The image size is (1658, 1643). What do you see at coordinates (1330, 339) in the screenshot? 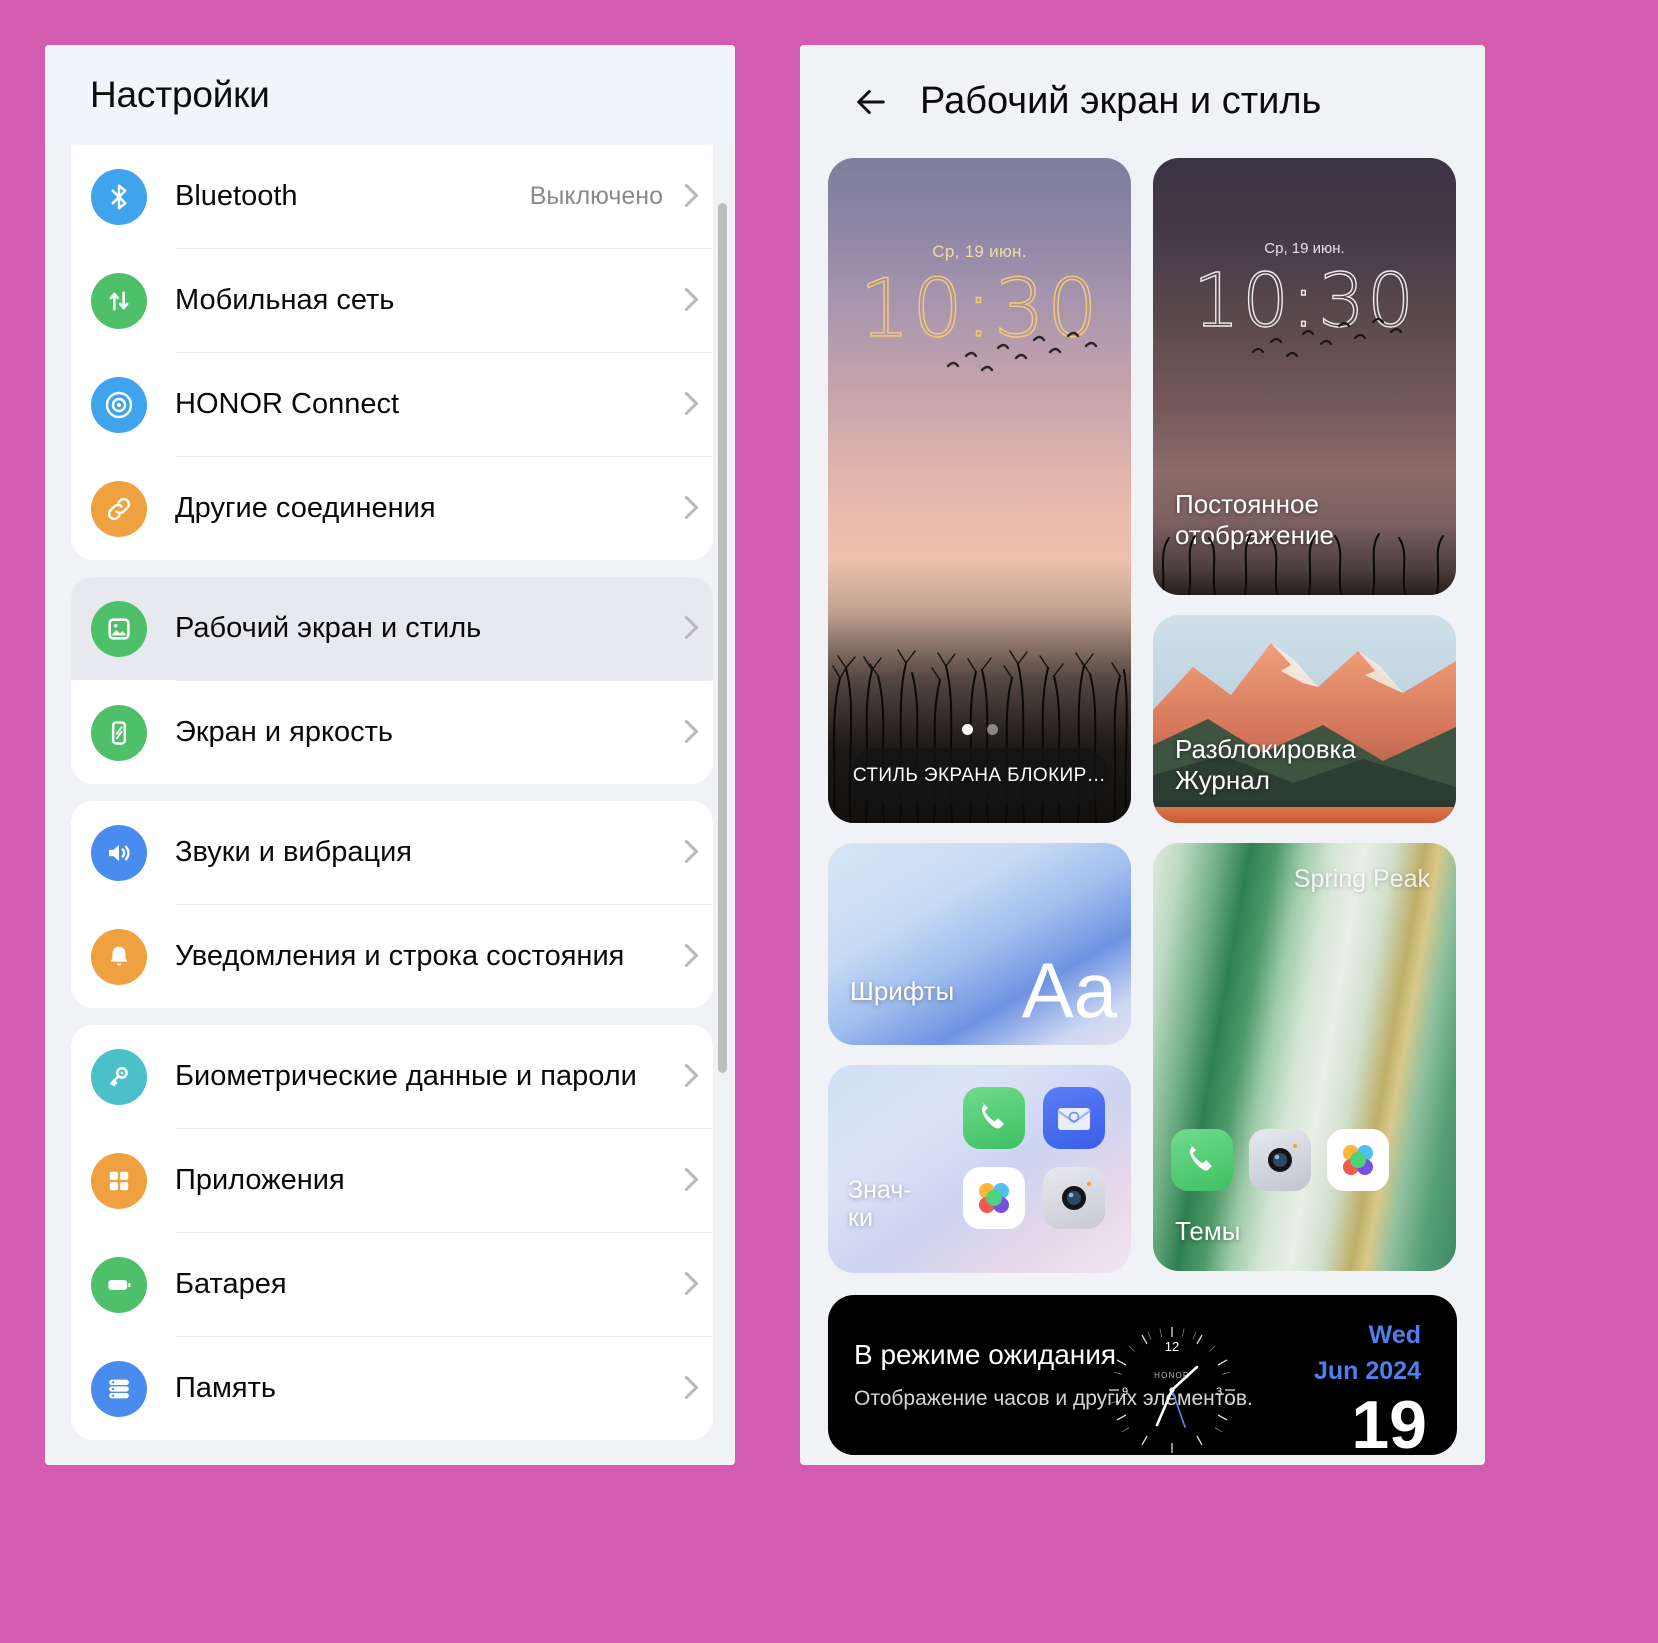
I see `birds-decoration-icon` at bounding box center [1330, 339].